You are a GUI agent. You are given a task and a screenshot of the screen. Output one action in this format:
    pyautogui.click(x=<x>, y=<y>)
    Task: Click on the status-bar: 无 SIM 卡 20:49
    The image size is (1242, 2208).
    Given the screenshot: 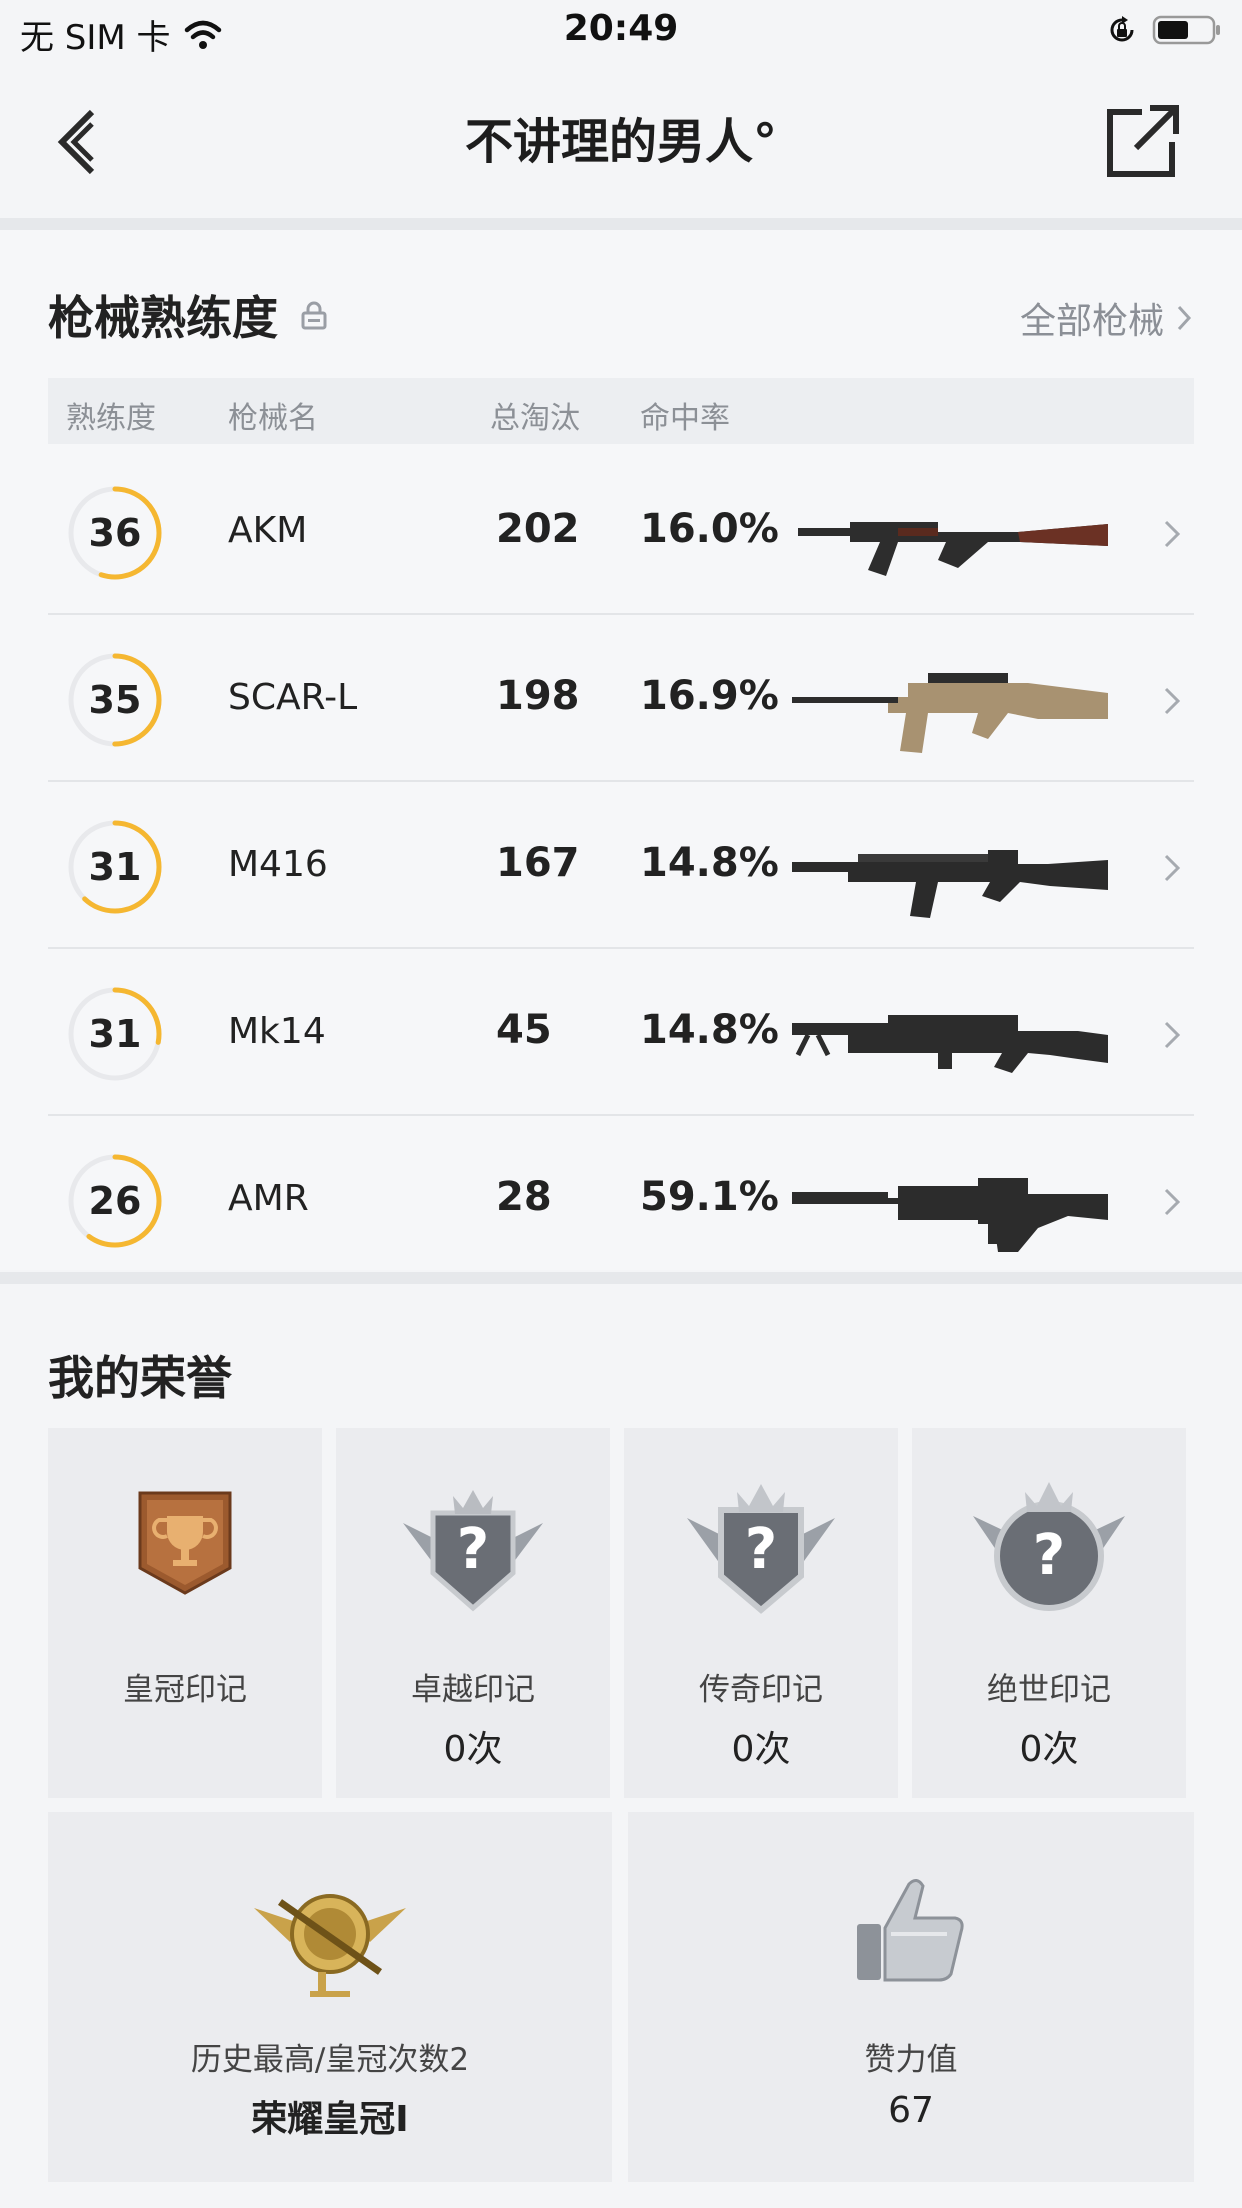 What is the action you would take?
    pyautogui.click(x=621, y=32)
    